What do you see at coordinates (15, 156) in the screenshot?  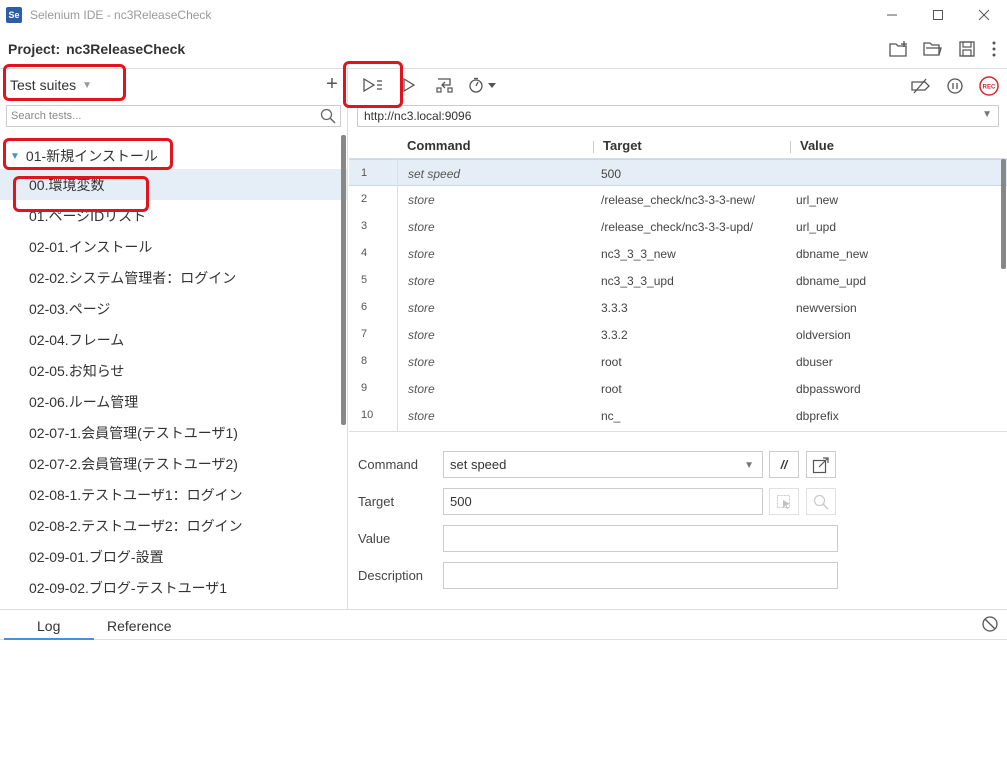 I see `caret-down-icon: ▼` at bounding box center [15, 156].